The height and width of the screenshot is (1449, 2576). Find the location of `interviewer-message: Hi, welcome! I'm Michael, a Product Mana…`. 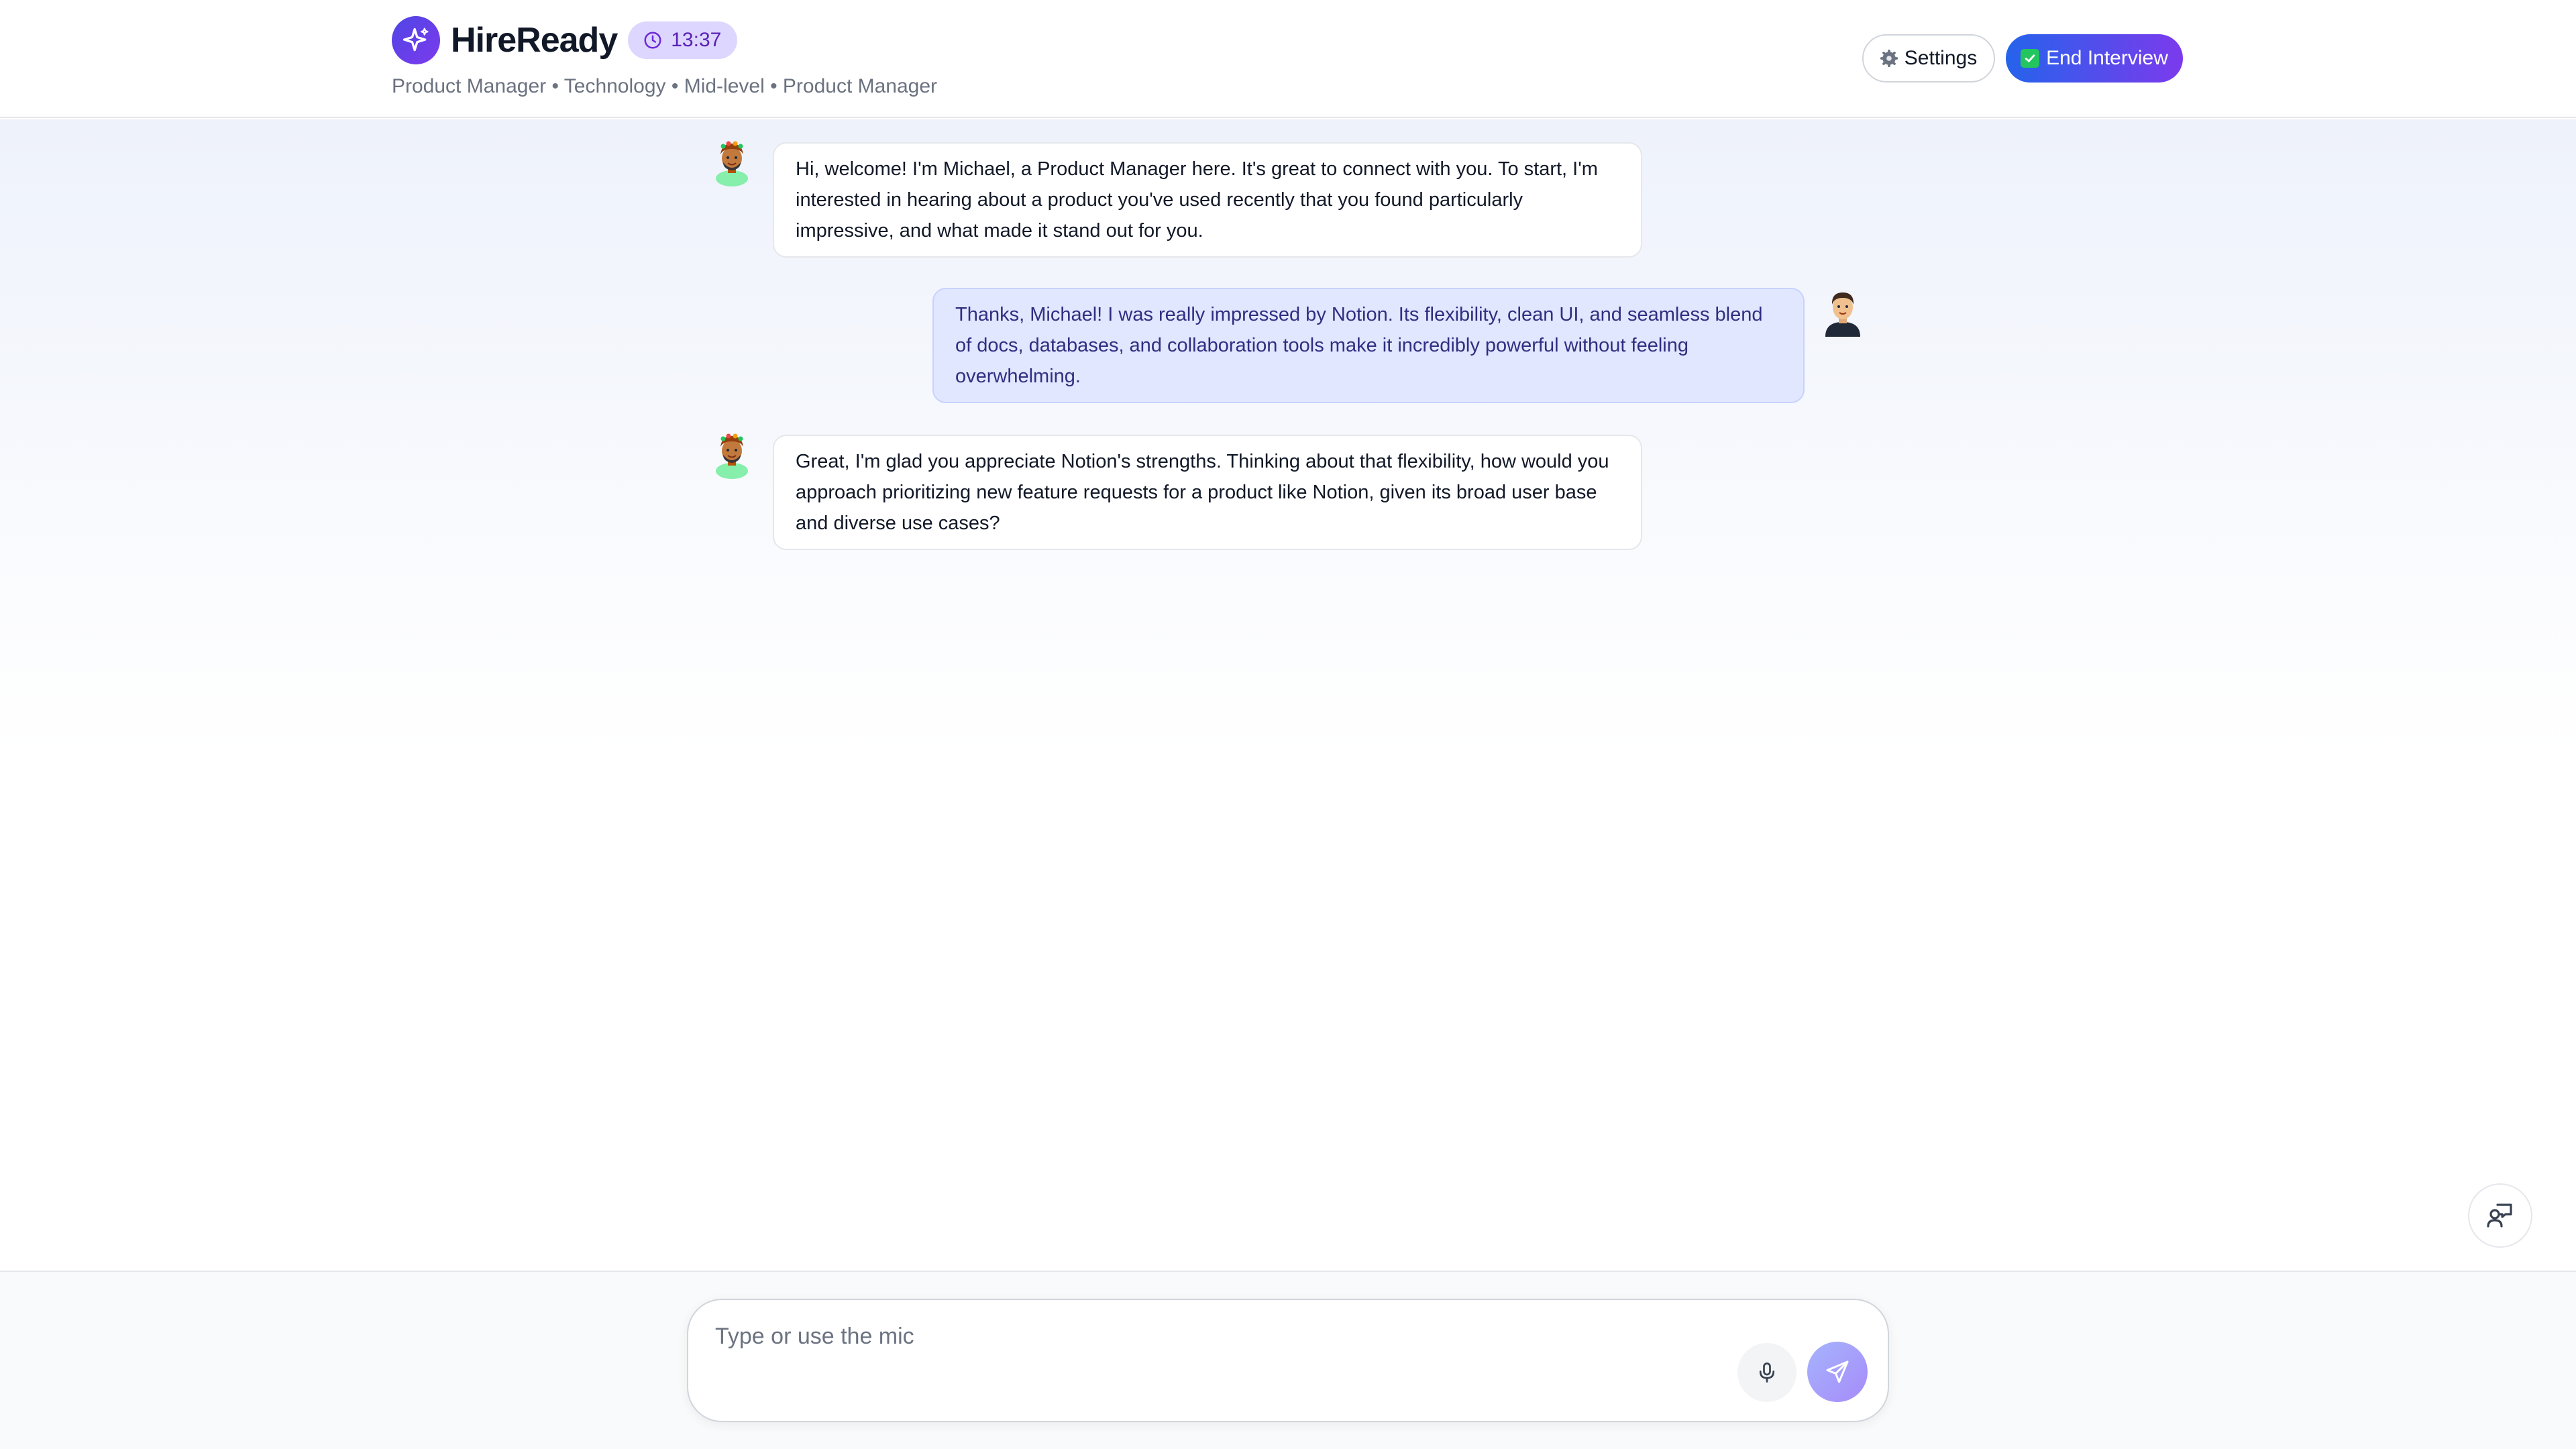

interviewer-message: Hi, welcome! I'm Michael, a Product Mana… is located at coordinates (1207, 200).